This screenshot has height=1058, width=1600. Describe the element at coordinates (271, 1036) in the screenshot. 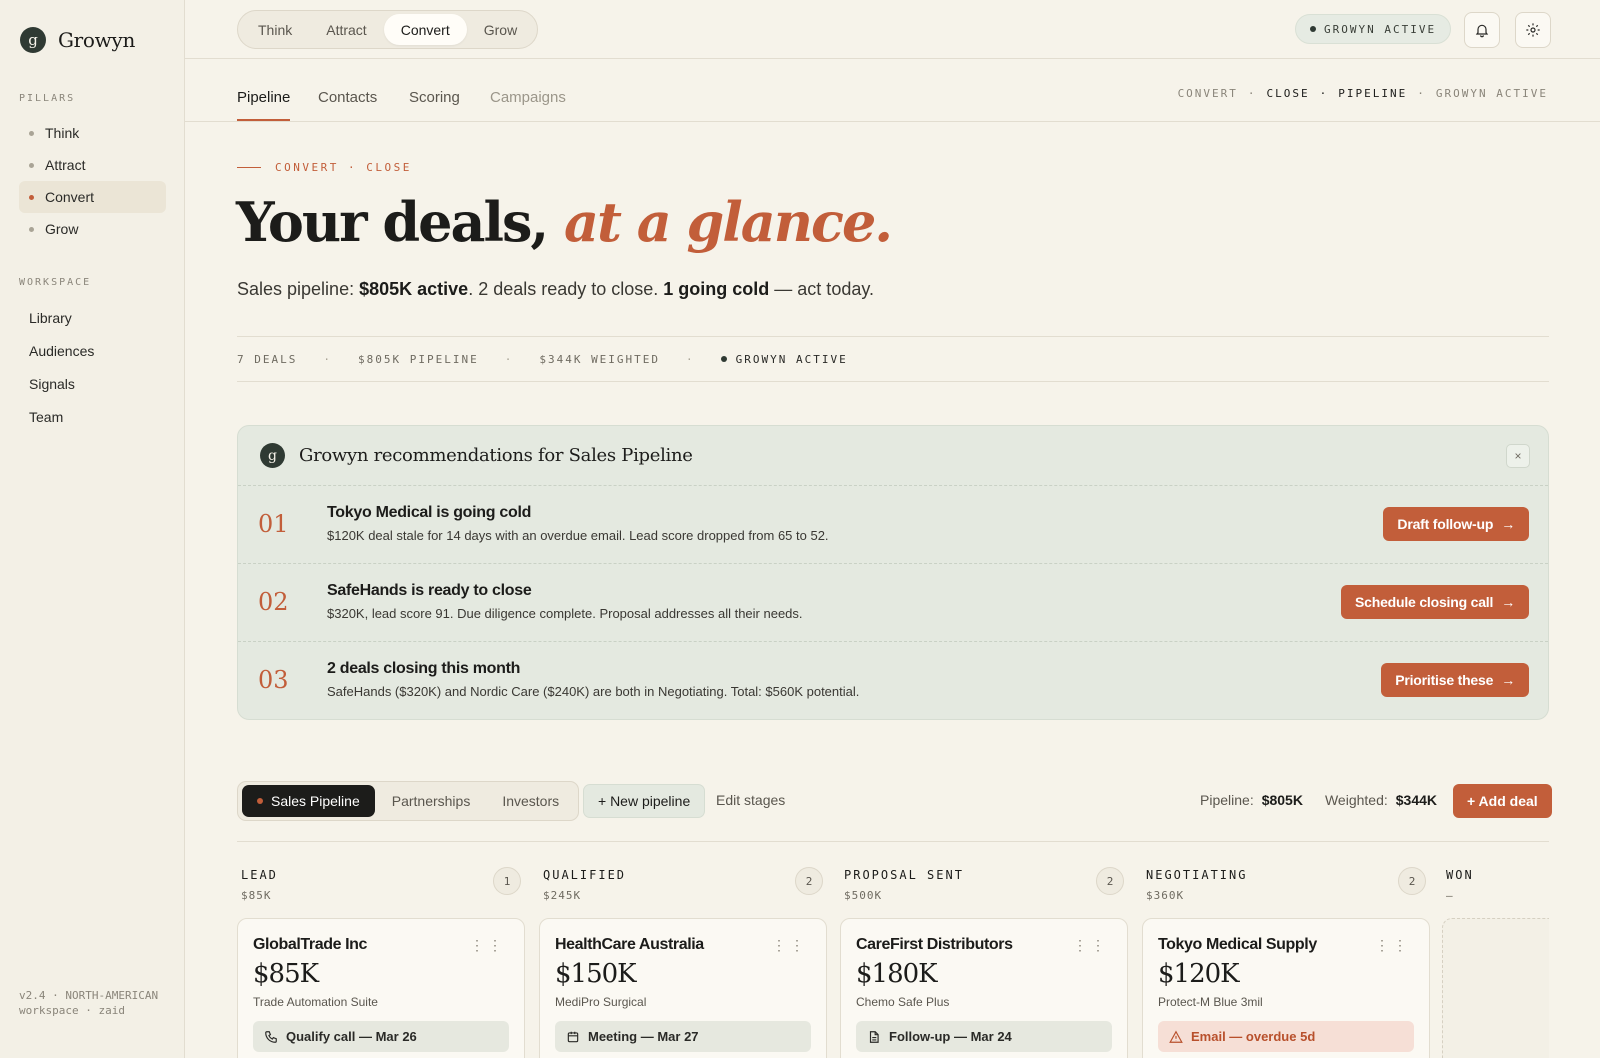

I see `phone-icon` at that location.